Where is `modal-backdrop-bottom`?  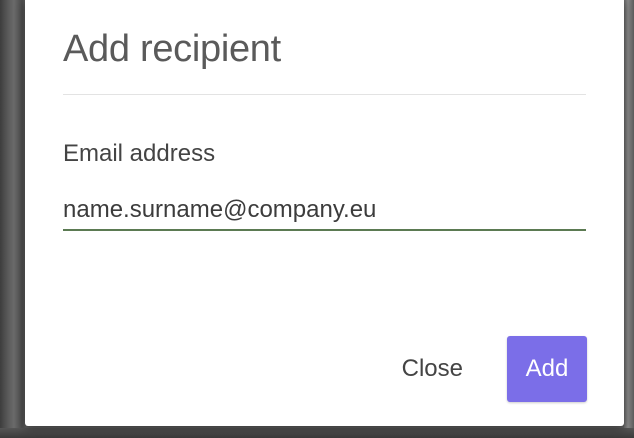 modal-backdrop-bottom is located at coordinates (317, 433).